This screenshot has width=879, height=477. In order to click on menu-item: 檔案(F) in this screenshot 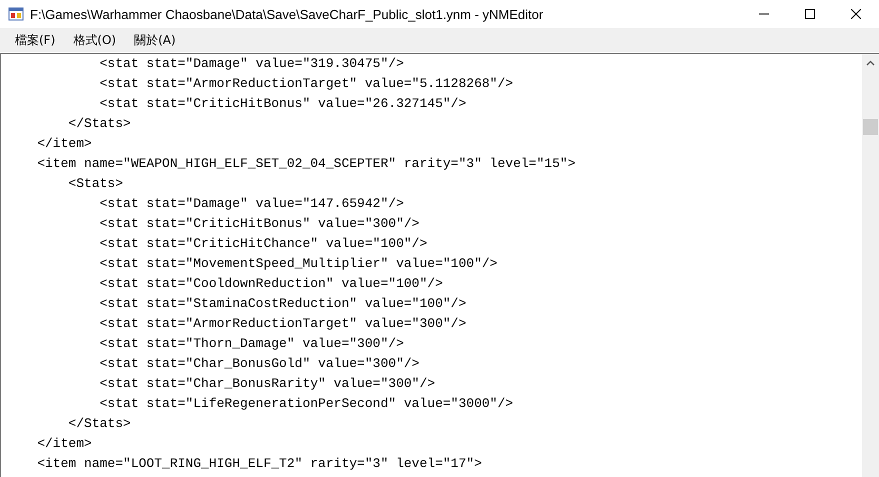, I will do `click(35, 40)`.